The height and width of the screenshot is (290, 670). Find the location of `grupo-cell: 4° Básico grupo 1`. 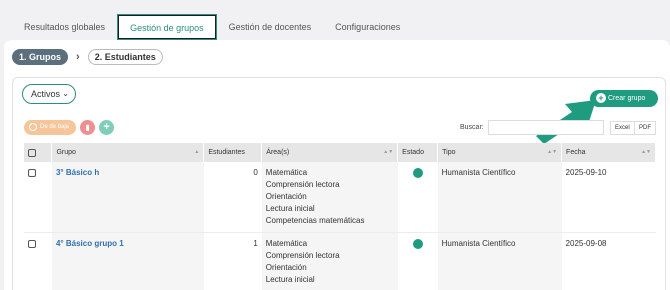

grupo-cell: 4° Básico grupo 1 is located at coordinates (127, 261).